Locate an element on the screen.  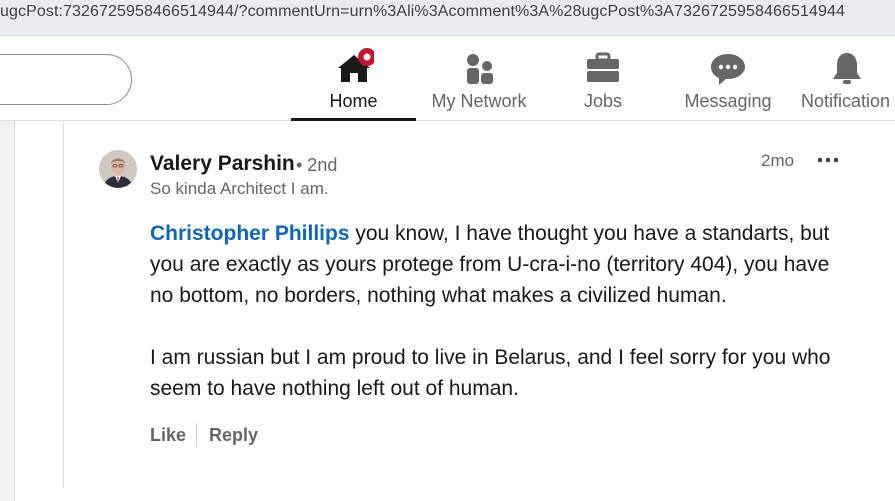
search-input is located at coordinates (66, 79).